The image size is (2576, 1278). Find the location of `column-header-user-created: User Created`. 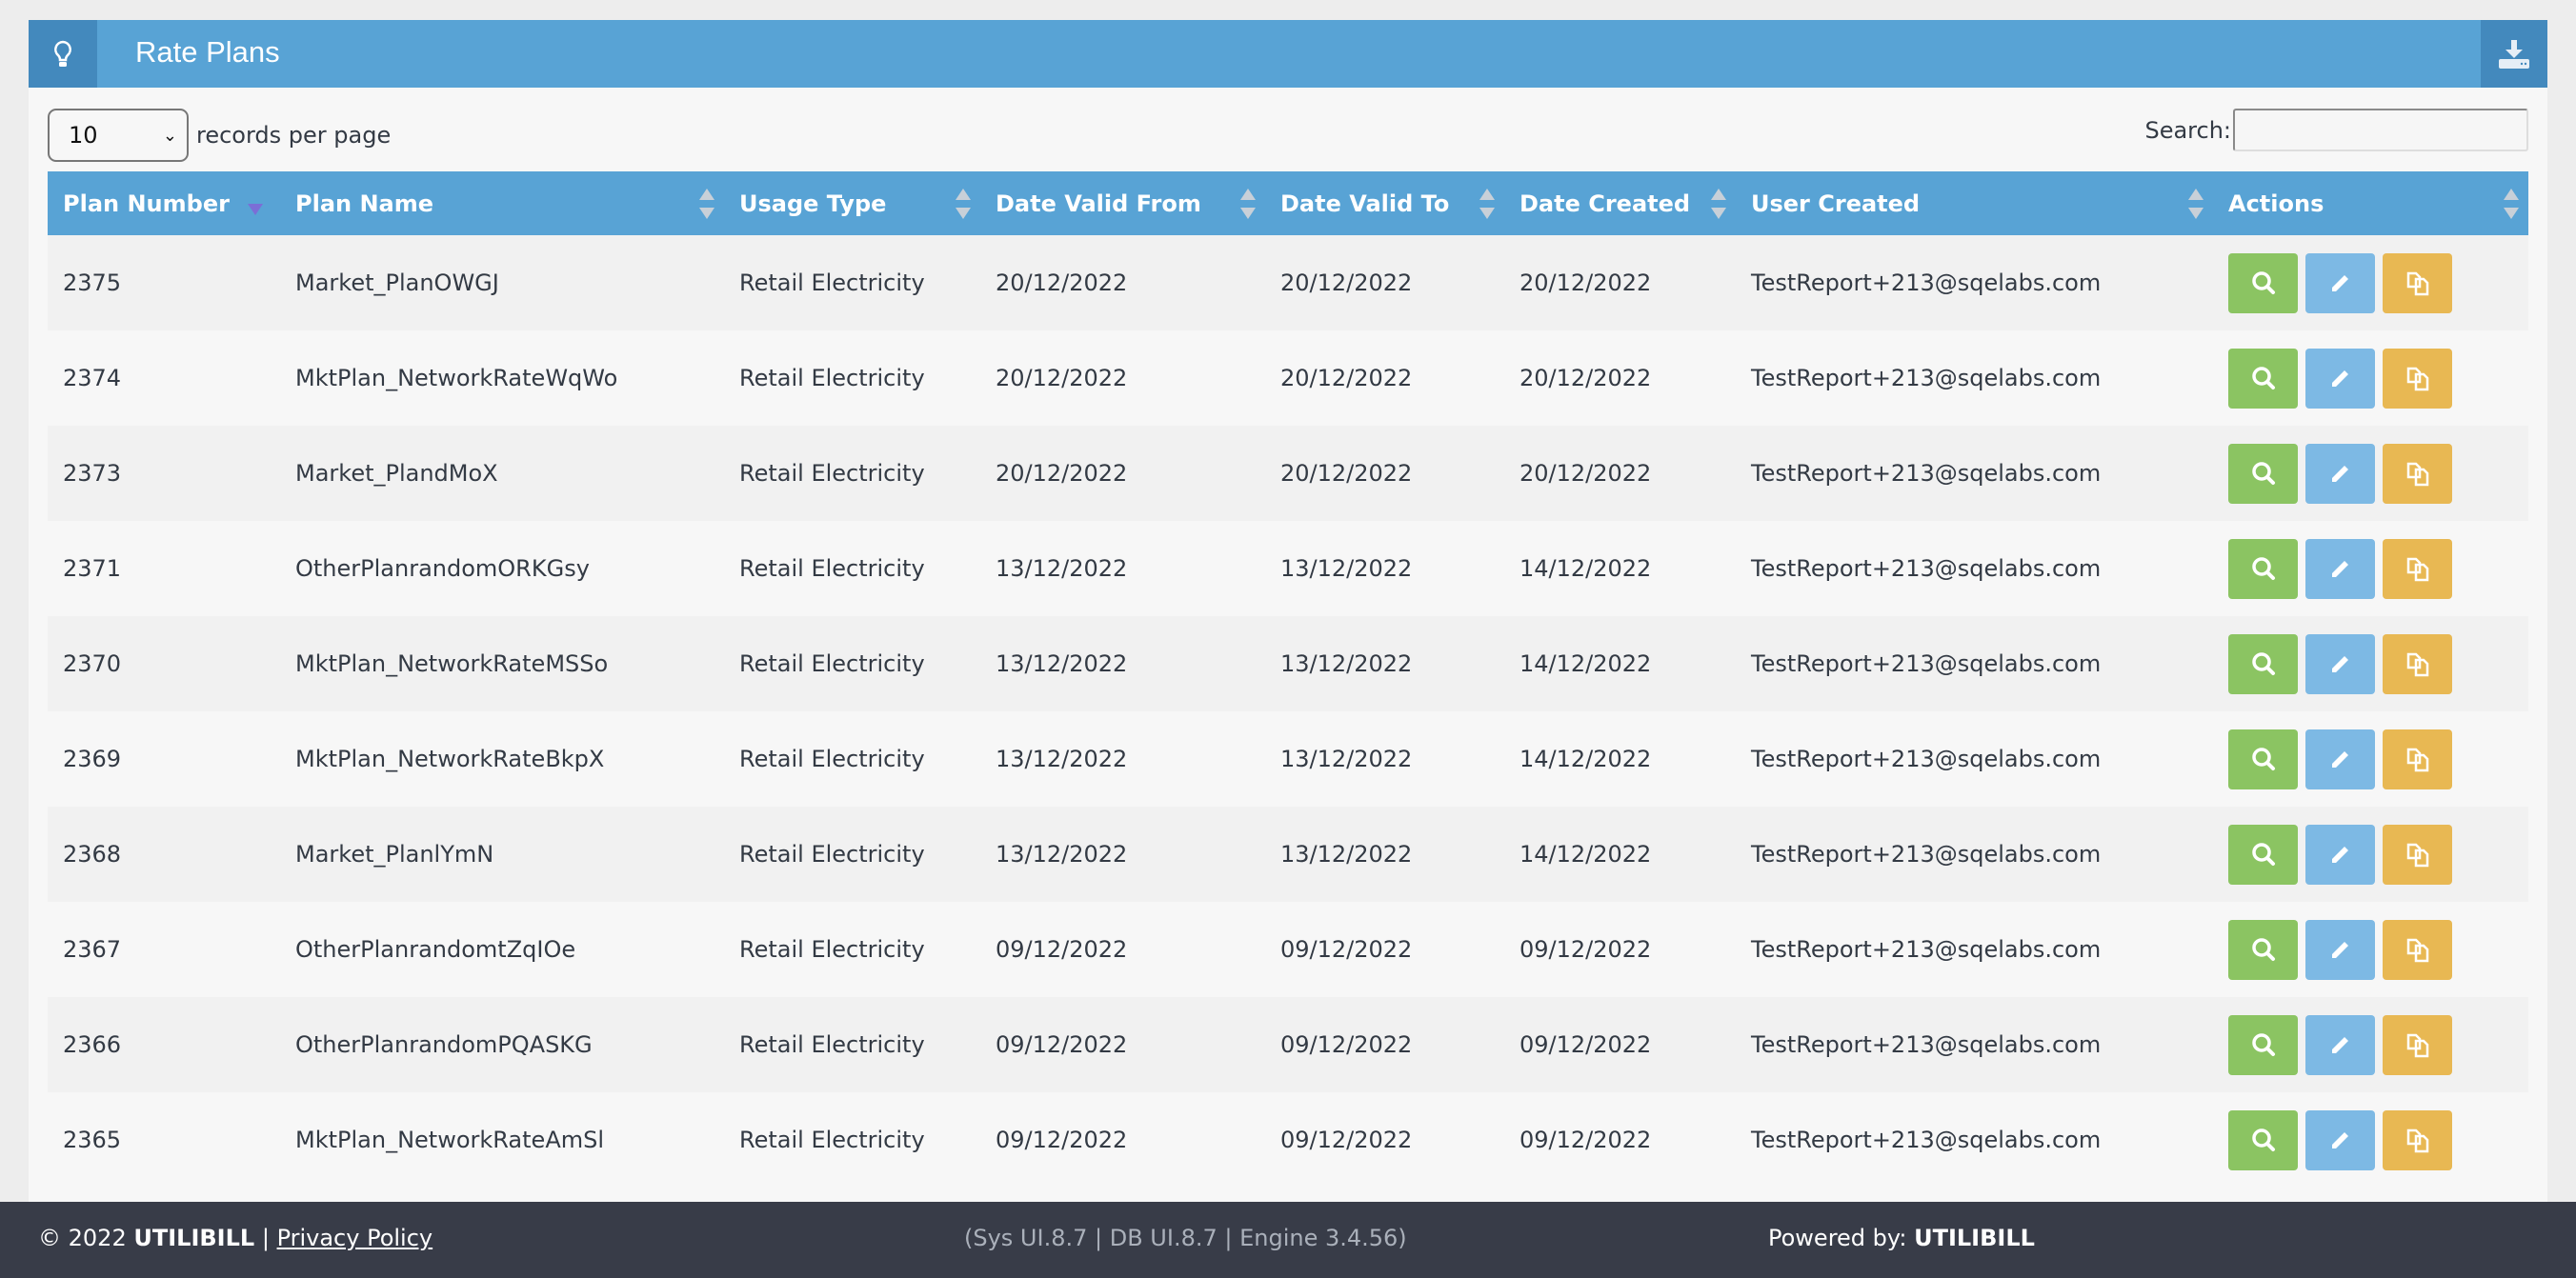

column-header-user-created: User Created is located at coordinates (1975, 203).